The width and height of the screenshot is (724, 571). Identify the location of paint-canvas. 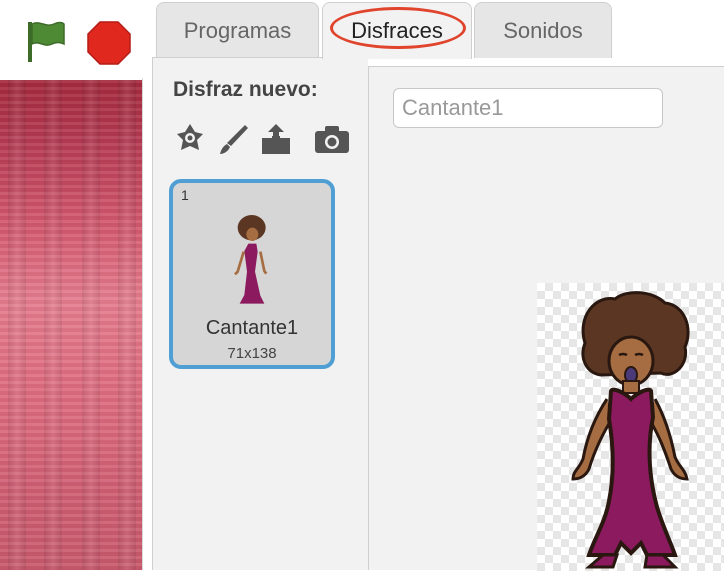
(630, 427).